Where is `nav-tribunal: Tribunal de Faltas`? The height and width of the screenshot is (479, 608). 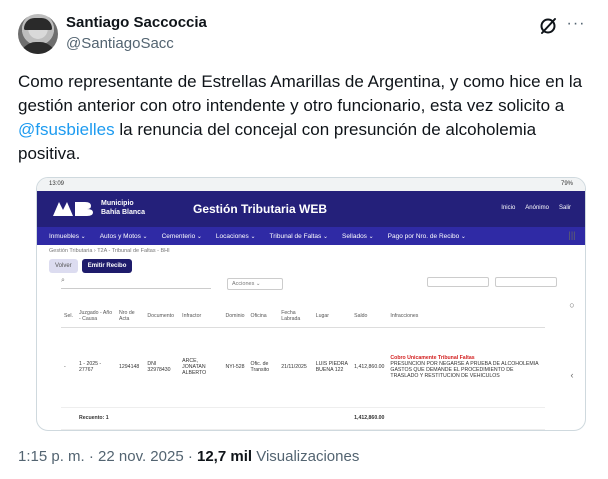
nav-tribunal: Tribunal de Faltas is located at coordinates (299, 236).